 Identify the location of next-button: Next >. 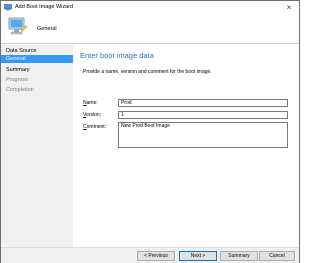
(198, 256).